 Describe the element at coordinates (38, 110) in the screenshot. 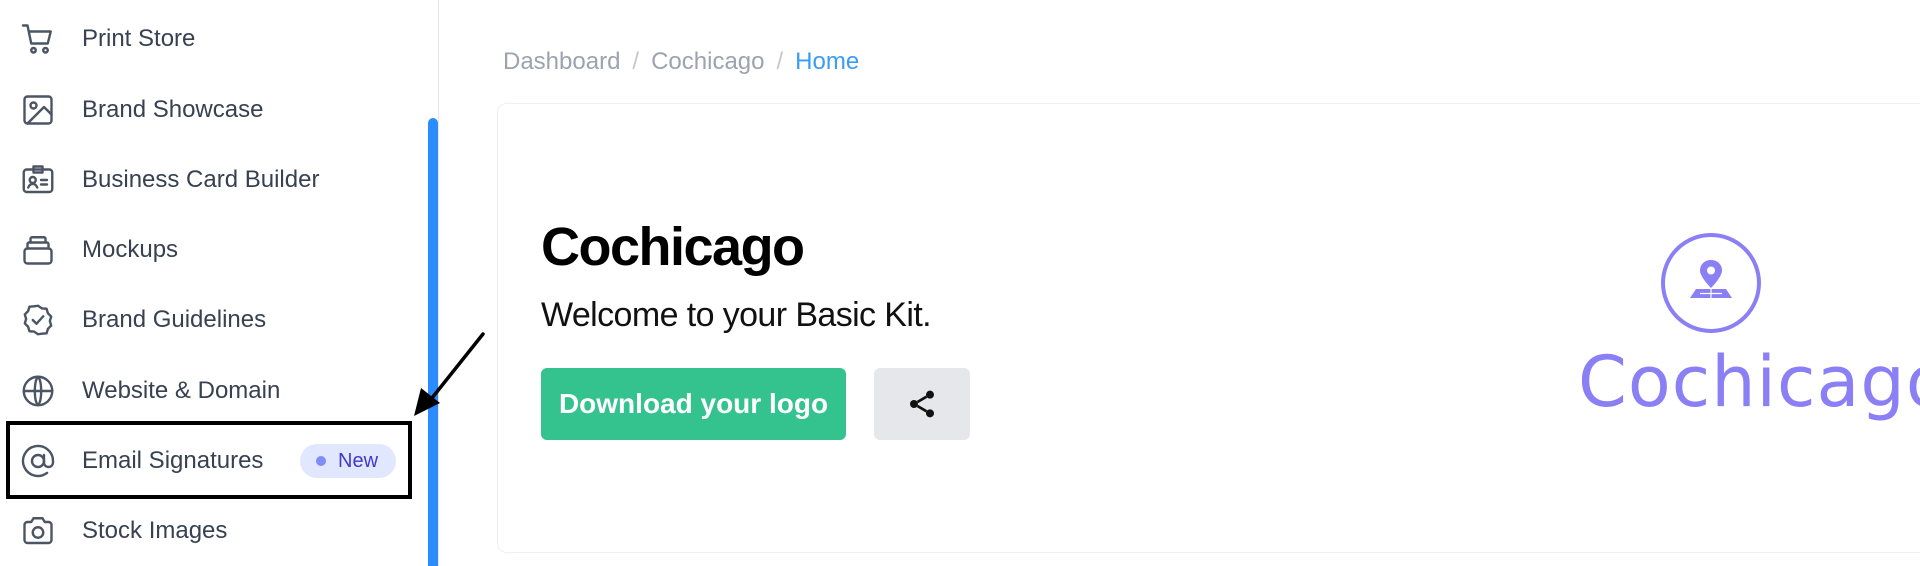

I see `image-icon` at that location.